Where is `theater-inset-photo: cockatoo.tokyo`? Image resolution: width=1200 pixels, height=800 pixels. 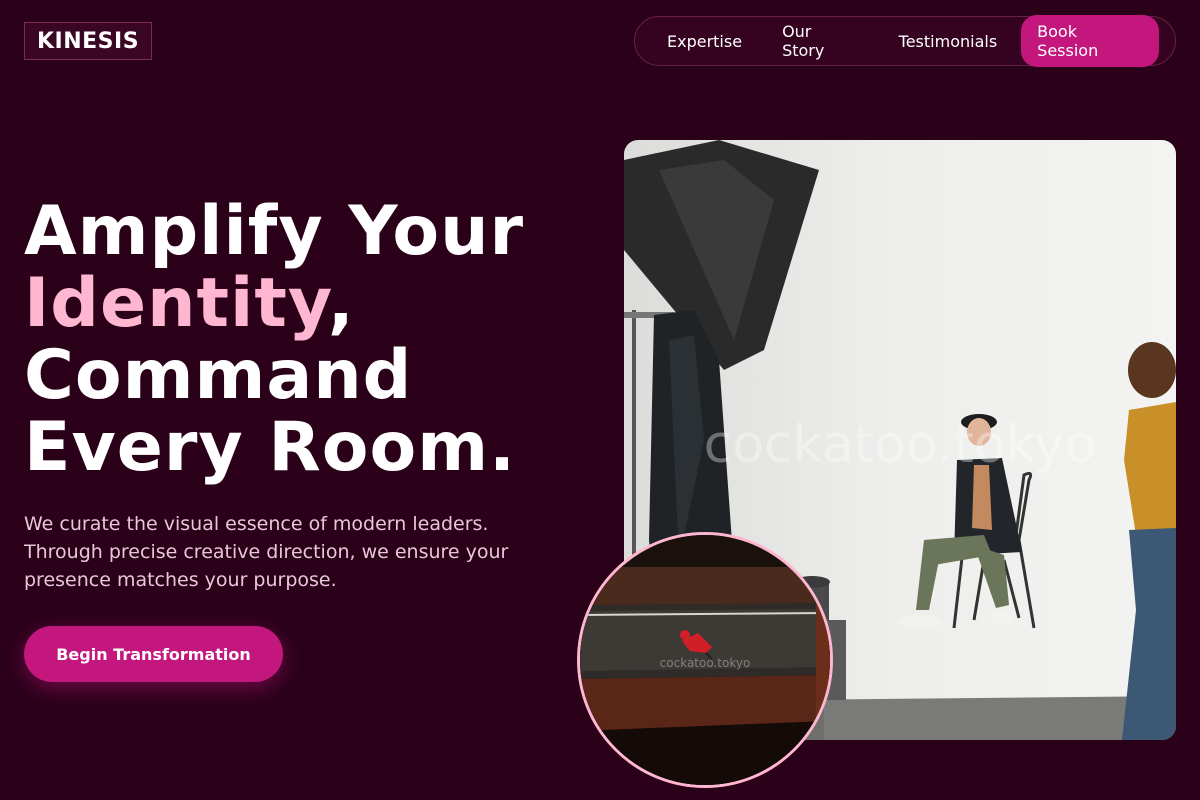
theater-inset-photo: cockatoo.tokyo is located at coordinates (705, 660).